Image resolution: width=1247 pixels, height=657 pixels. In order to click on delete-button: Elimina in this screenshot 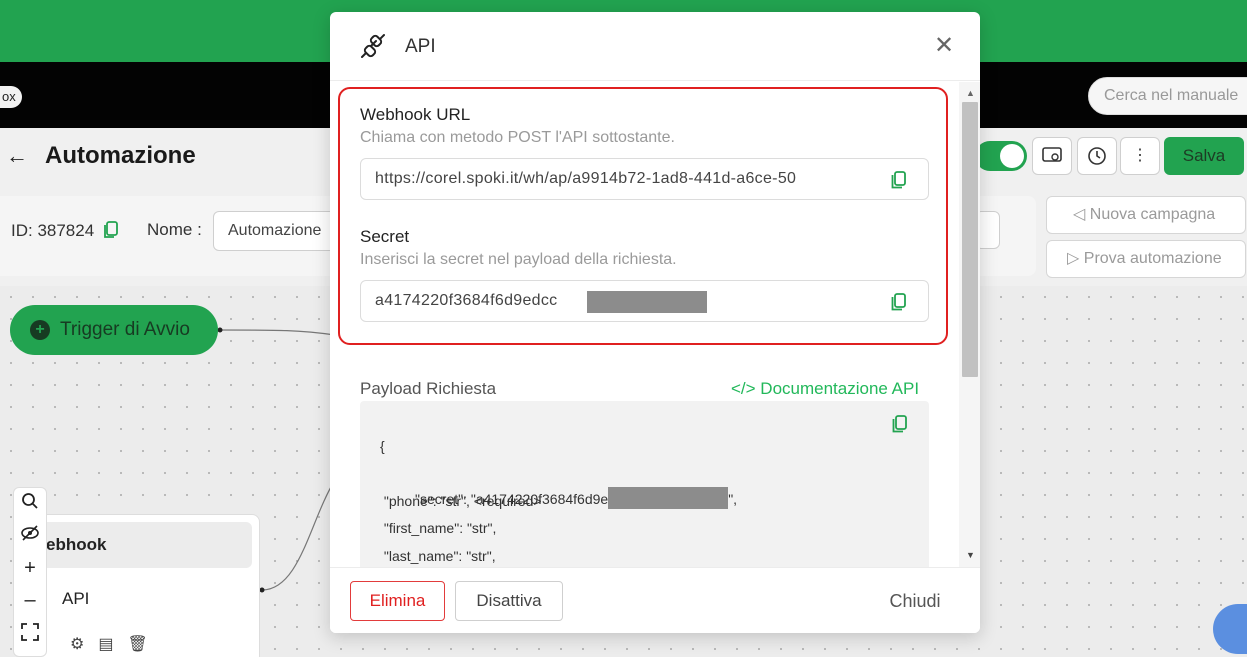, I will do `click(397, 601)`.